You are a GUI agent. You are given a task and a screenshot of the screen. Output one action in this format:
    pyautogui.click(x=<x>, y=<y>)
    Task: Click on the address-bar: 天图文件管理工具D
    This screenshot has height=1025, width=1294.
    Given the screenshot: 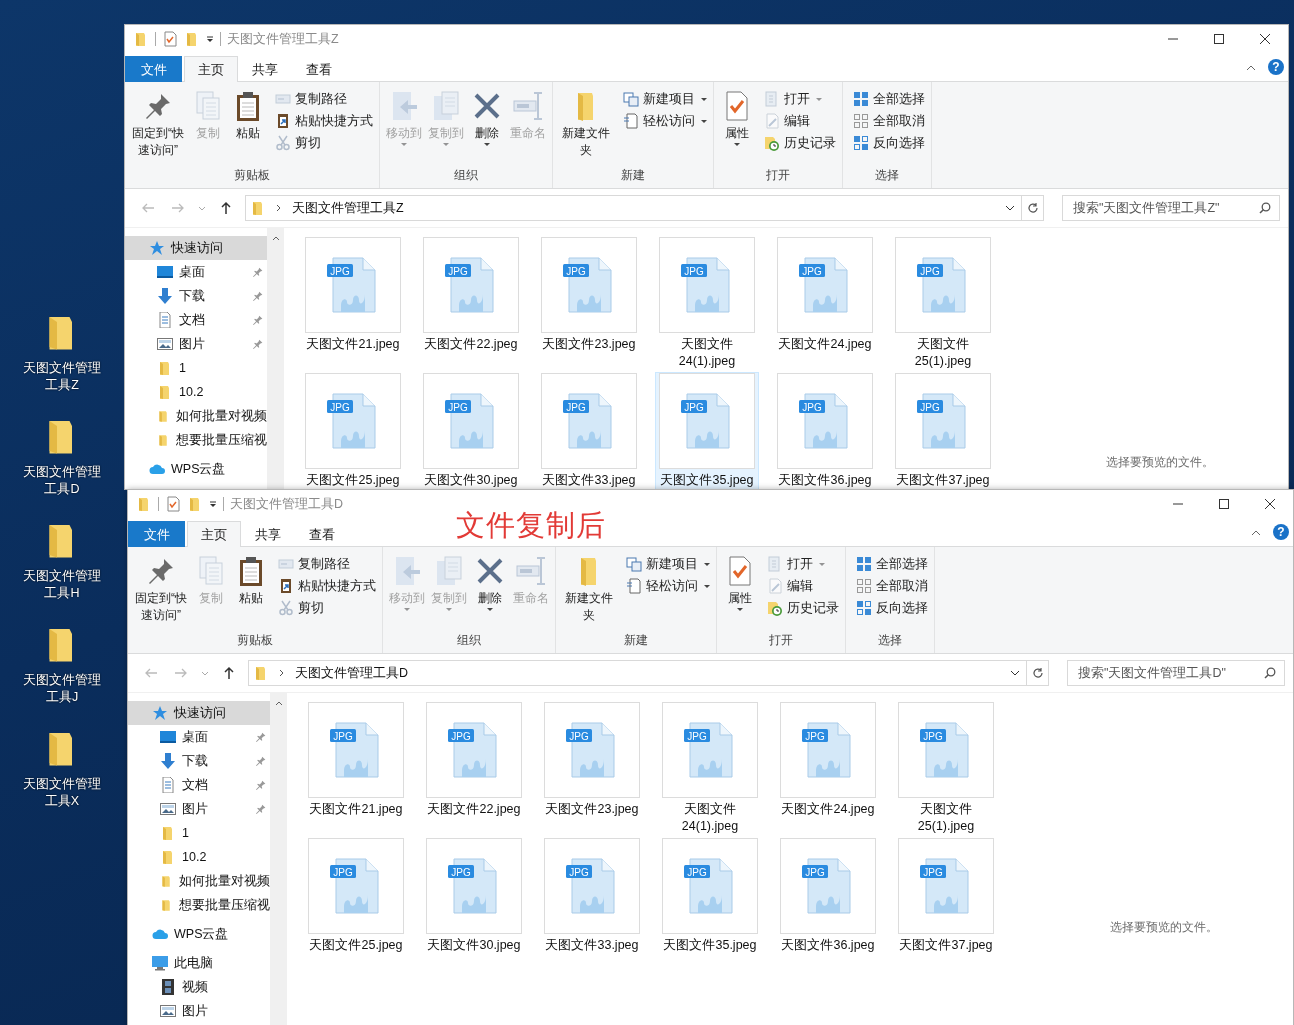 What is the action you would take?
    pyautogui.click(x=637, y=673)
    